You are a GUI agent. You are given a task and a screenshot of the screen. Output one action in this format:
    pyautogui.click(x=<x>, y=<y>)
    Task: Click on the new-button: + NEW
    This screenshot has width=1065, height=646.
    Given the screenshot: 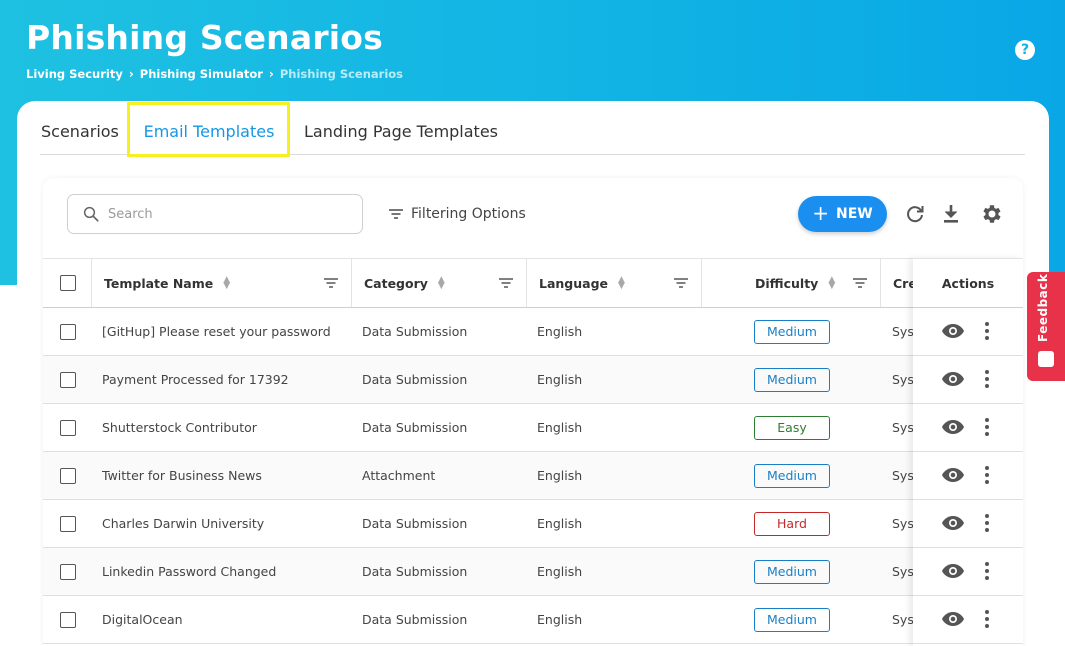 What is the action you would take?
    pyautogui.click(x=842, y=214)
    